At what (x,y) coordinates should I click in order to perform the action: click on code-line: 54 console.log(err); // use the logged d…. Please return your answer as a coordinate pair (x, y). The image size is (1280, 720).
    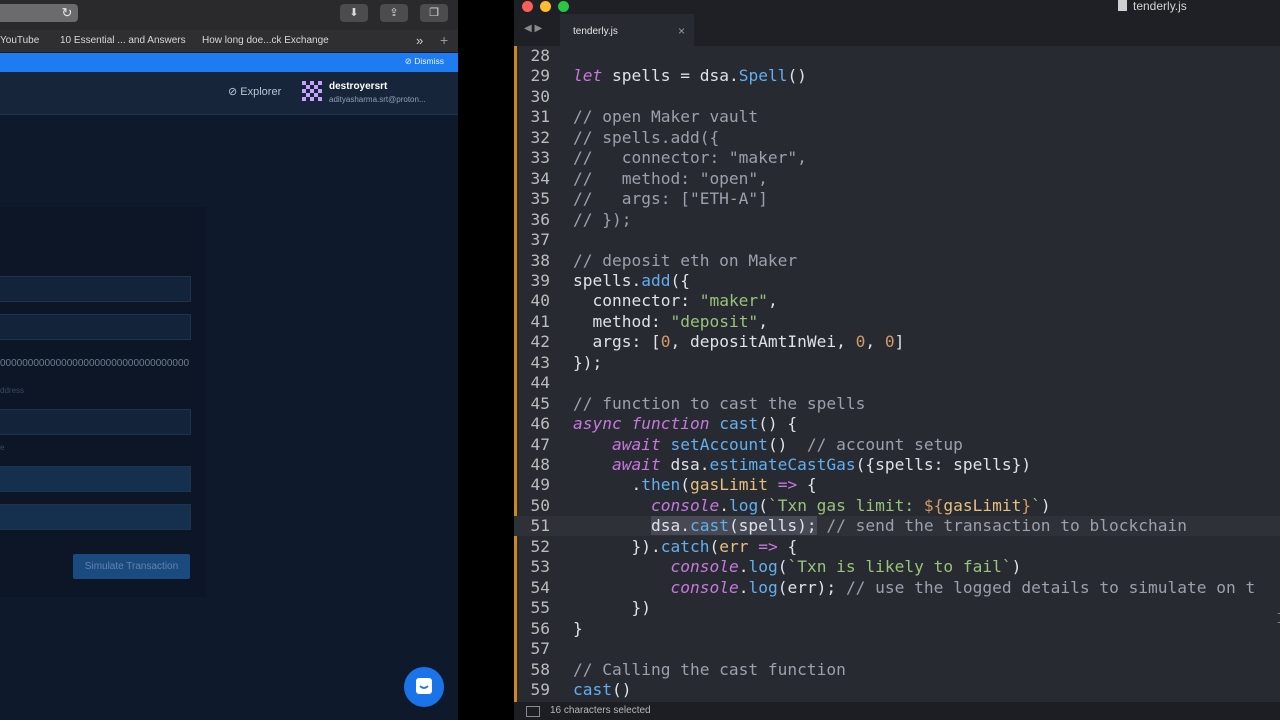
    Looking at the image, I should click on (897, 588).